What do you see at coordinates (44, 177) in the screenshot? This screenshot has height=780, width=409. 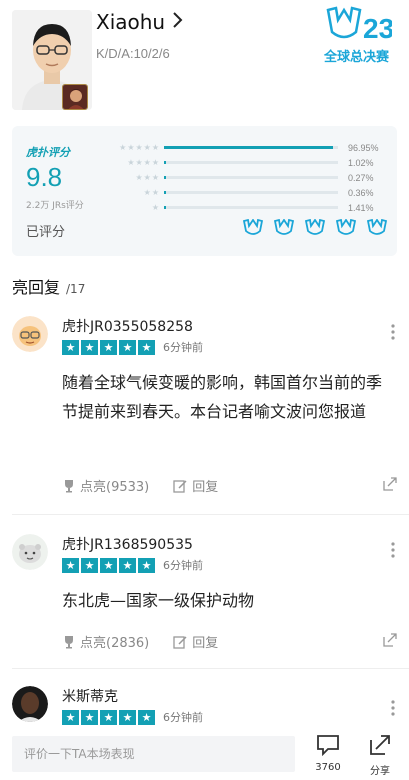 I see `rating-score: 9.8` at bounding box center [44, 177].